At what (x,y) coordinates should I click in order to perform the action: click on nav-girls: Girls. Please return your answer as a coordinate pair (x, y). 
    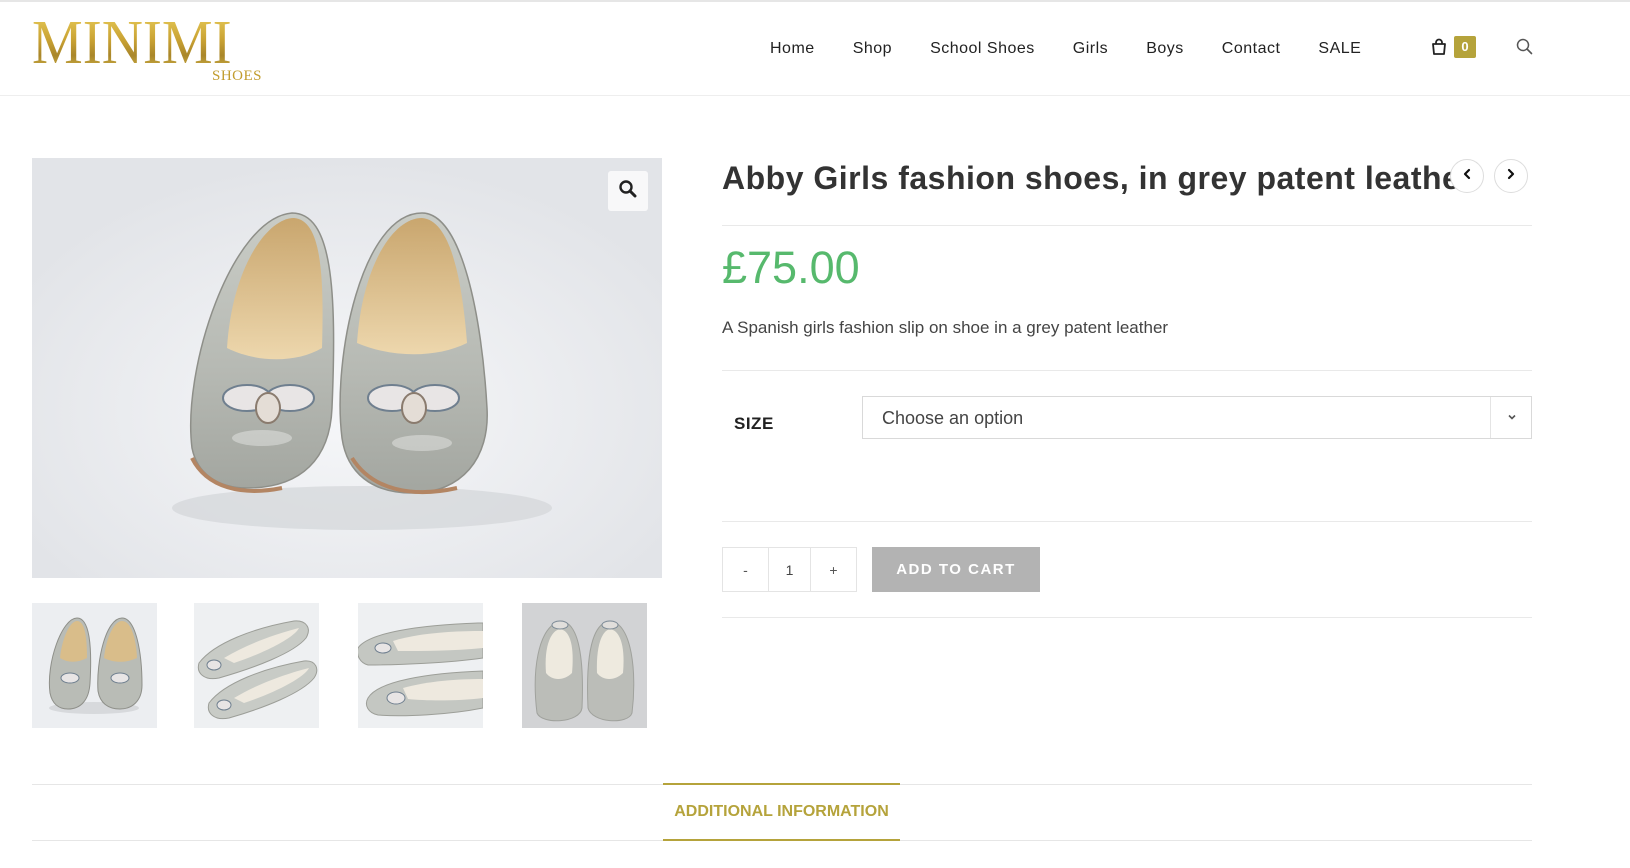
    Looking at the image, I should click on (1090, 49).